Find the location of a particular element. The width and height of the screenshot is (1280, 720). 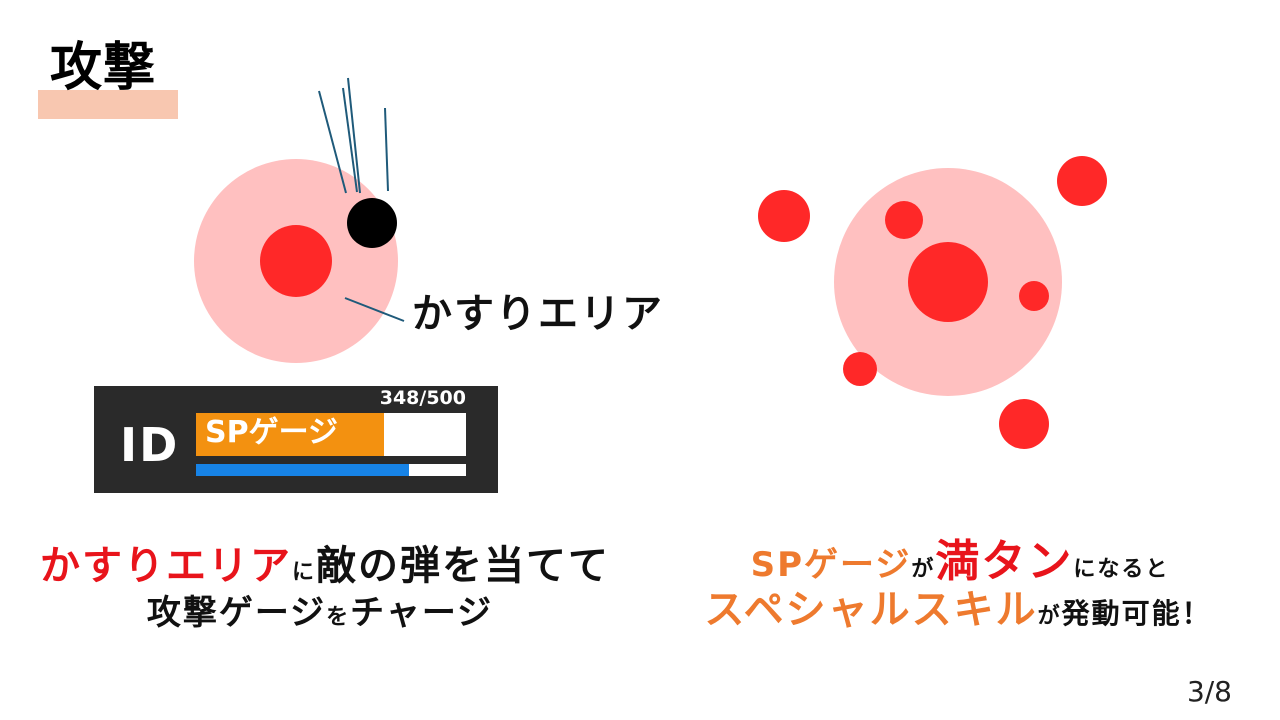

graze-diagram is located at coordinates (299, 220).